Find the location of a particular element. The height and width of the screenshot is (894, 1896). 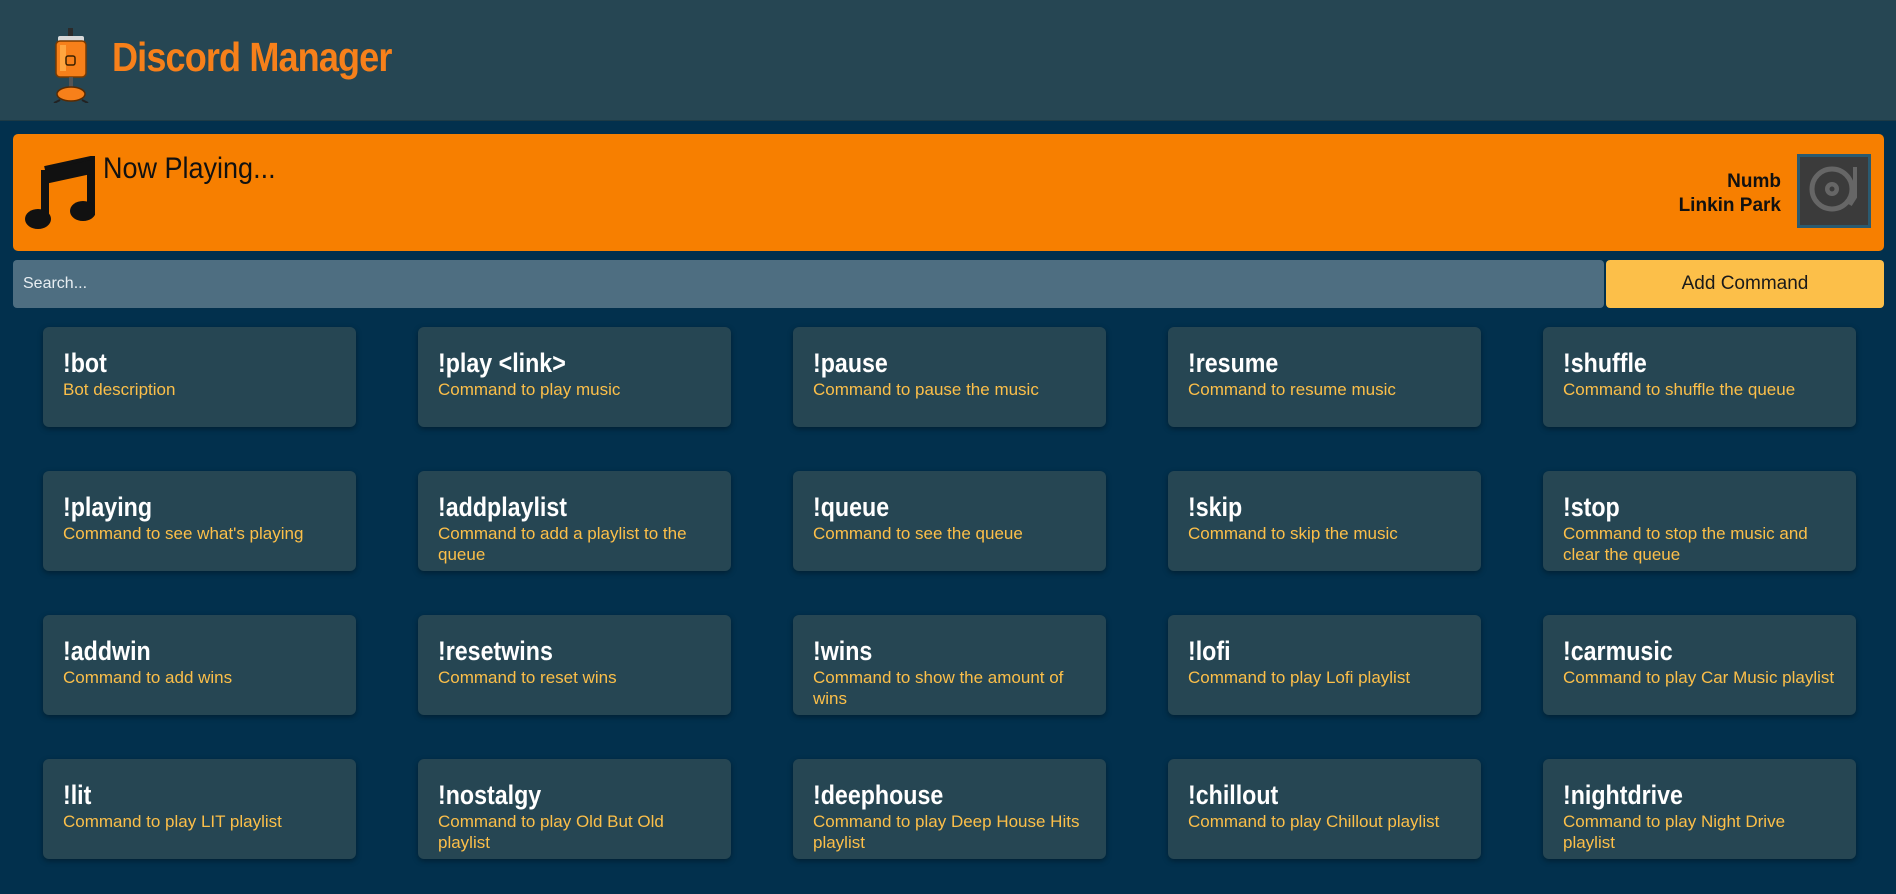

command-description: Command to see the queue is located at coordinates (918, 533).